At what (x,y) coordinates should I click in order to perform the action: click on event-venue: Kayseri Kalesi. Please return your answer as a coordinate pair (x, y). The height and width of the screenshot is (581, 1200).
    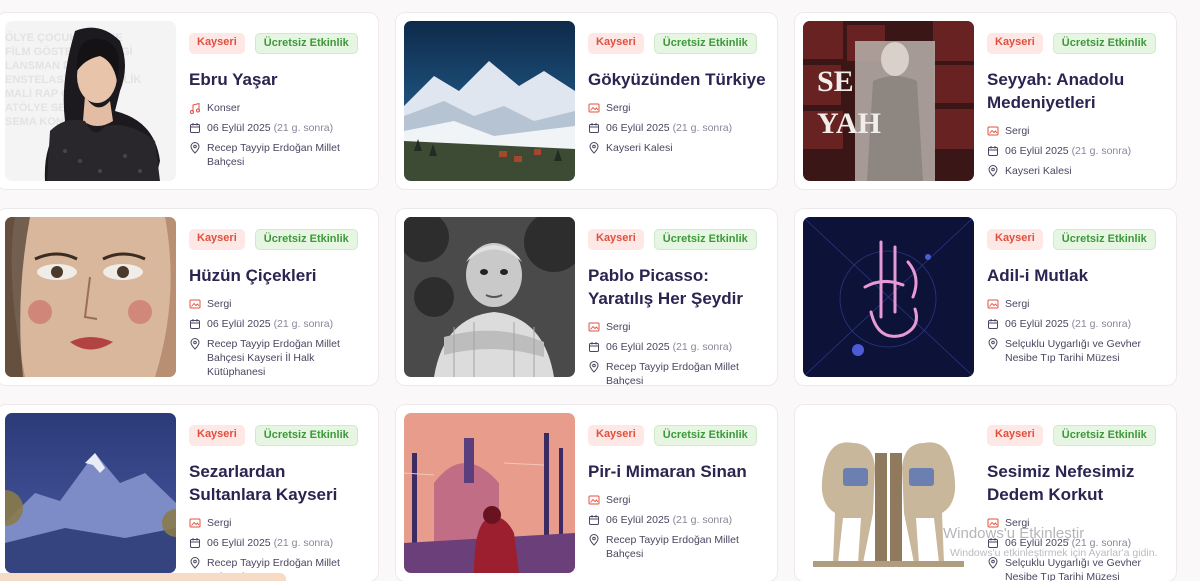
    Looking at the image, I should click on (1038, 171).